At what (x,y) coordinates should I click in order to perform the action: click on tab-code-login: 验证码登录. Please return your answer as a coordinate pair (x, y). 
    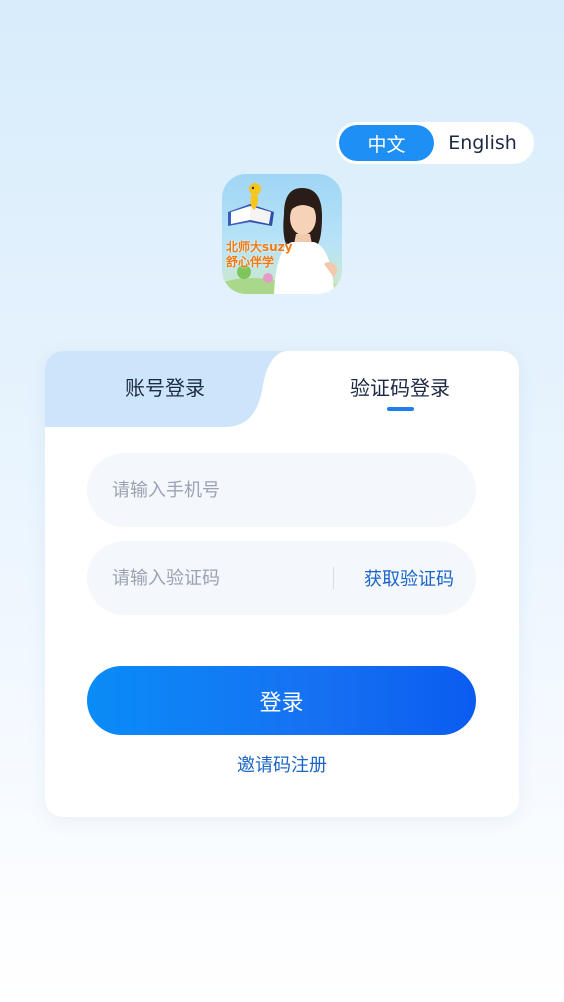
    Looking at the image, I should click on (400, 386).